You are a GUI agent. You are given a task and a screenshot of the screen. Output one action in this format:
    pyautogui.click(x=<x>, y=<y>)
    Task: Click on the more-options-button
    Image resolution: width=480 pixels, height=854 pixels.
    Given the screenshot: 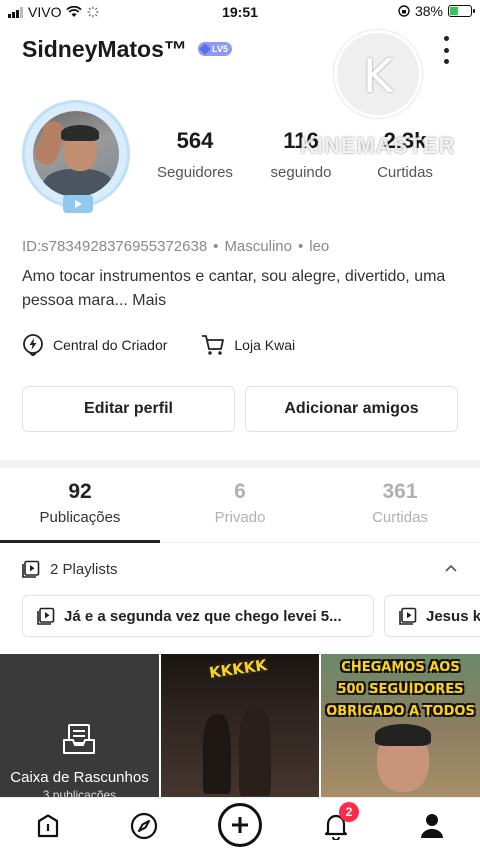 What is the action you would take?
    pyautogui.click(x=446, y=50)
    